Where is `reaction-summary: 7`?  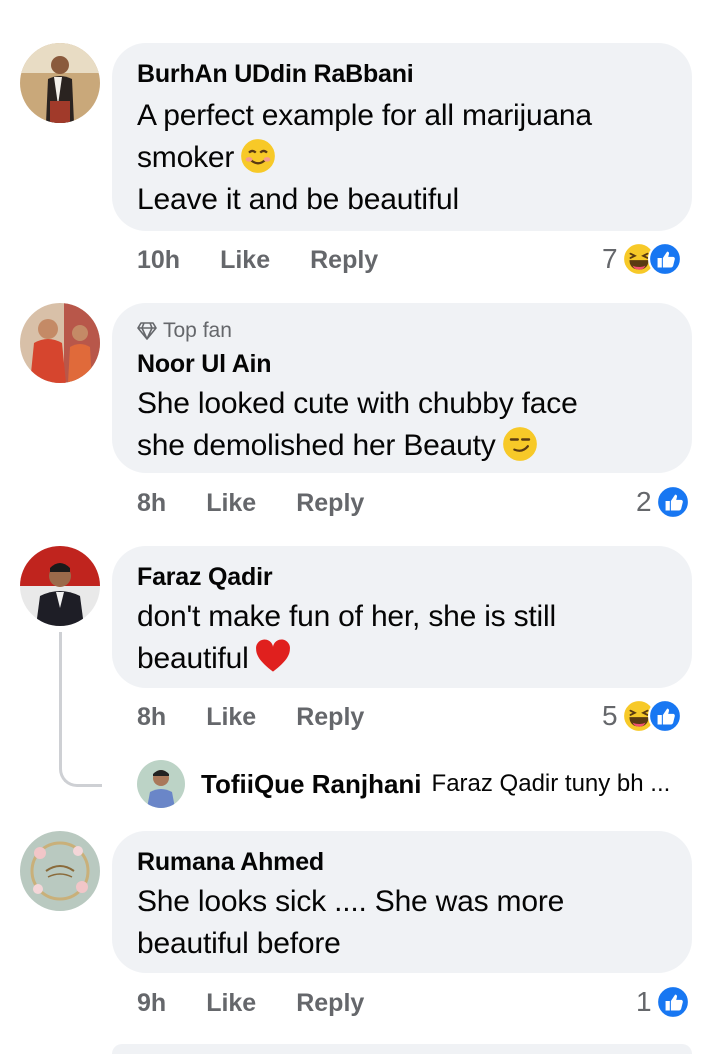 reaction-summary: 7 is located at coordinates (642, 259).